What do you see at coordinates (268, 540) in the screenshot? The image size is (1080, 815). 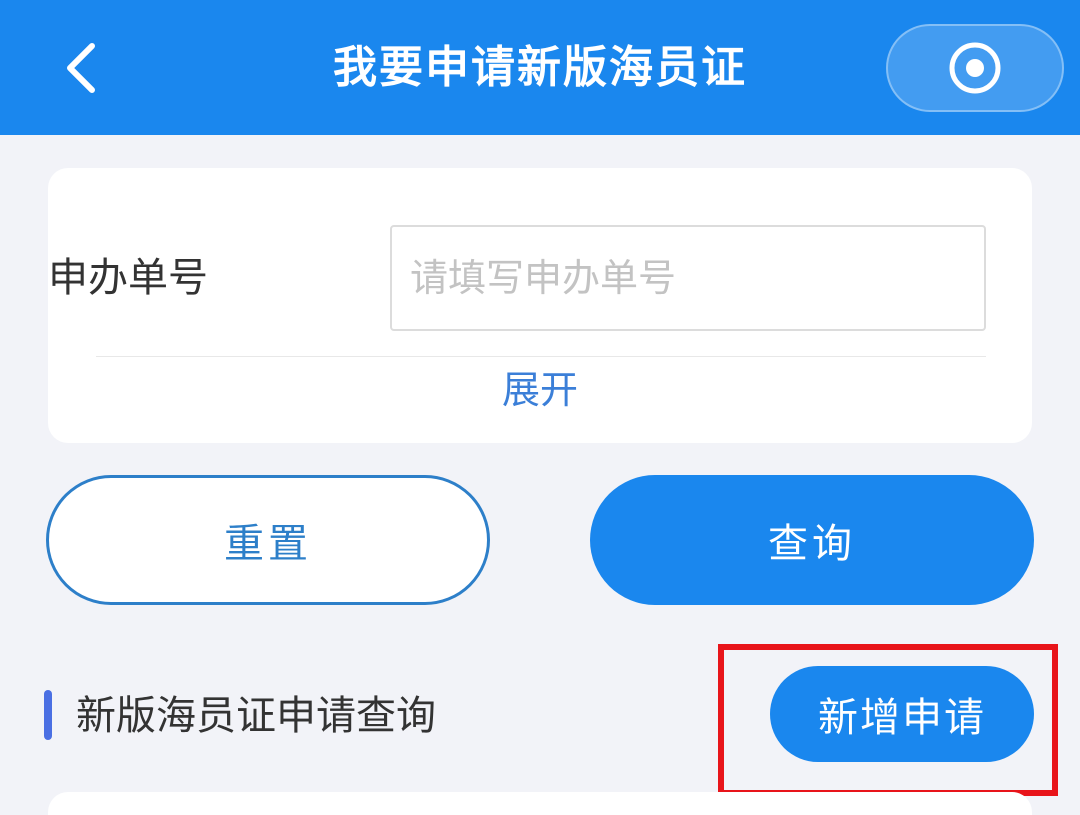 I see `reset-button: 重置` at bounding box center [268, 540].